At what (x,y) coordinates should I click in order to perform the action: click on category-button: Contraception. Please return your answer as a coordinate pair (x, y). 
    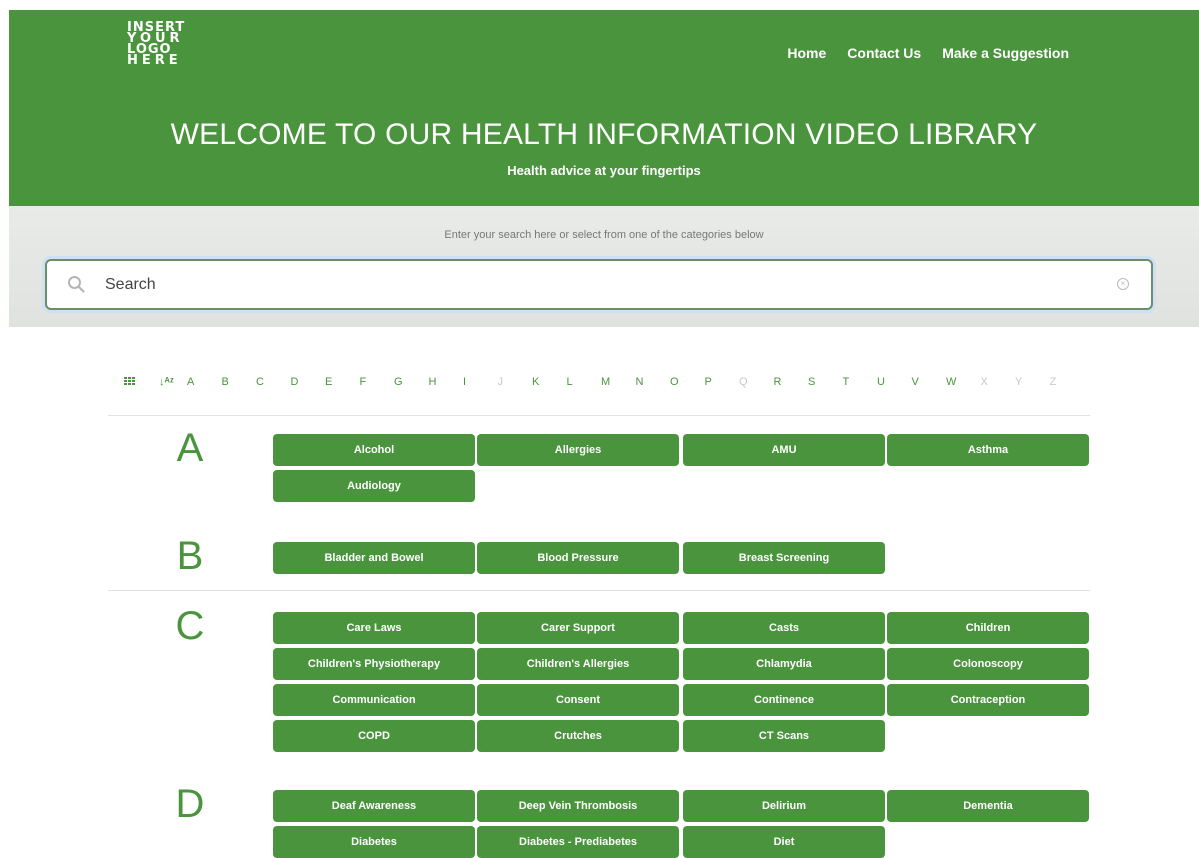
    Looking at the image, I should click on (988, 700).